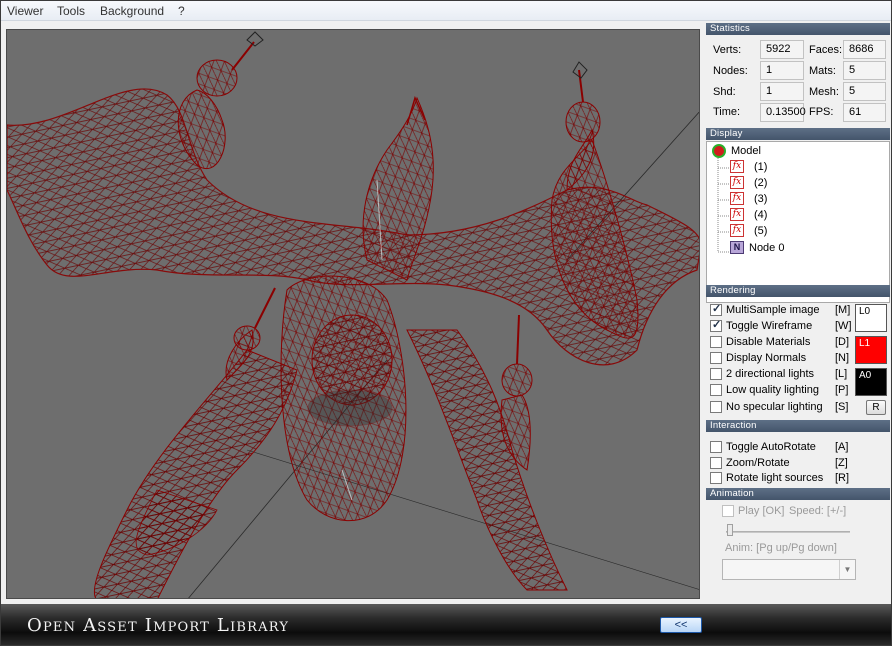  What do you see at coordinates (761, 511) in the screenshot?
I see `play-label: Play [OK]` at bounding box center [761, 511].